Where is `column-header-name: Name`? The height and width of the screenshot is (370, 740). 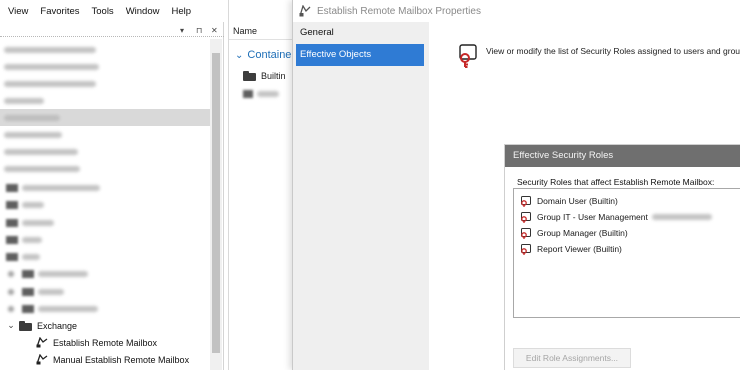 column-header-name: Name is located at coordinates (261, 31).